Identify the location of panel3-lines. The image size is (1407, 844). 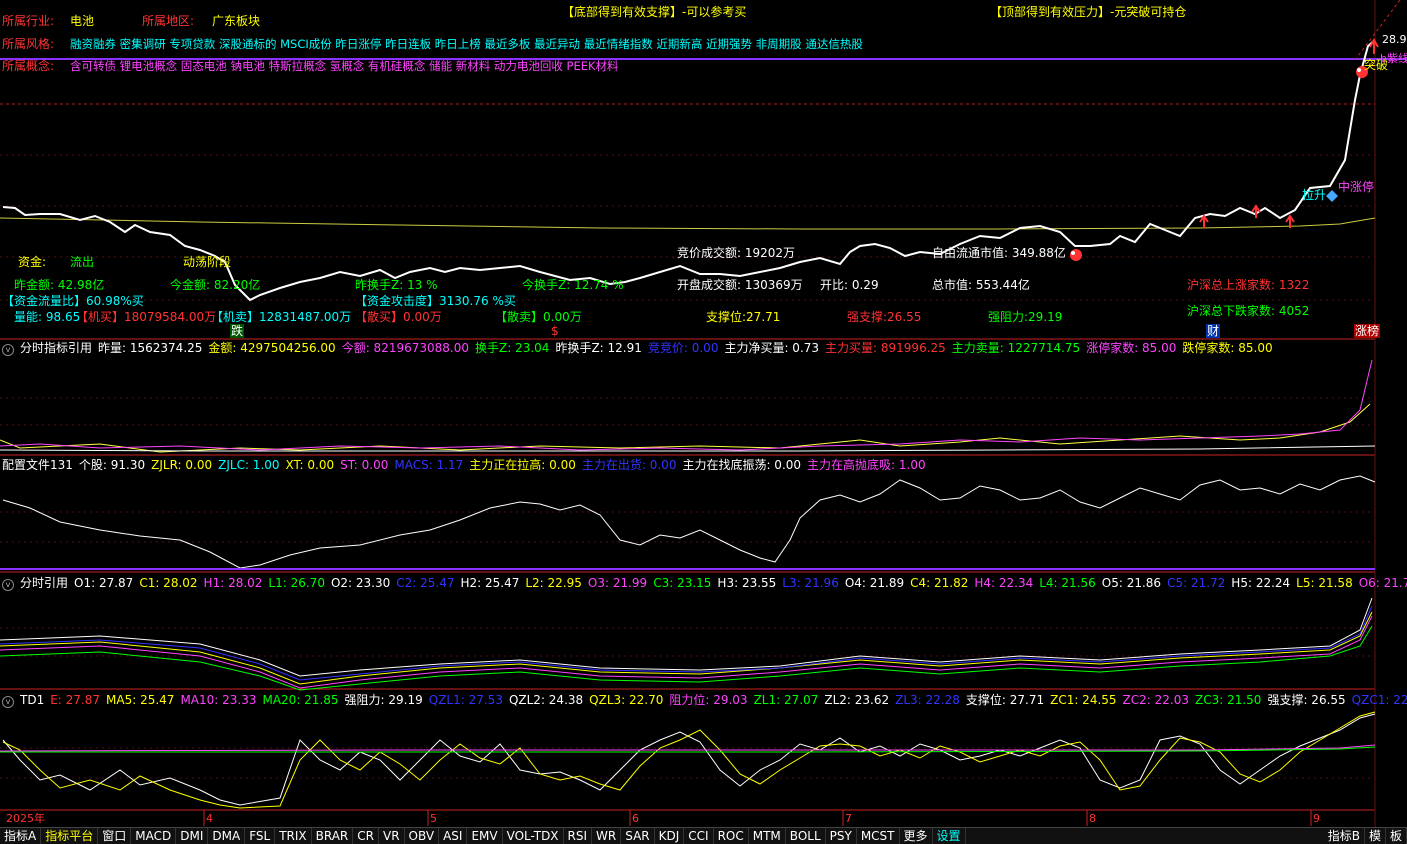
(686, 644).